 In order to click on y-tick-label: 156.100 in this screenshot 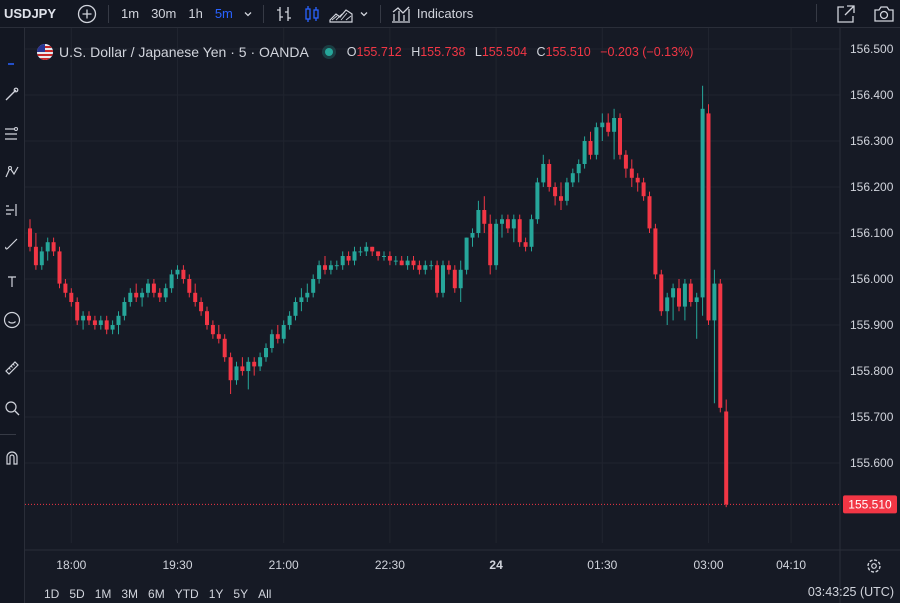, I will do `click(872, 233)`.